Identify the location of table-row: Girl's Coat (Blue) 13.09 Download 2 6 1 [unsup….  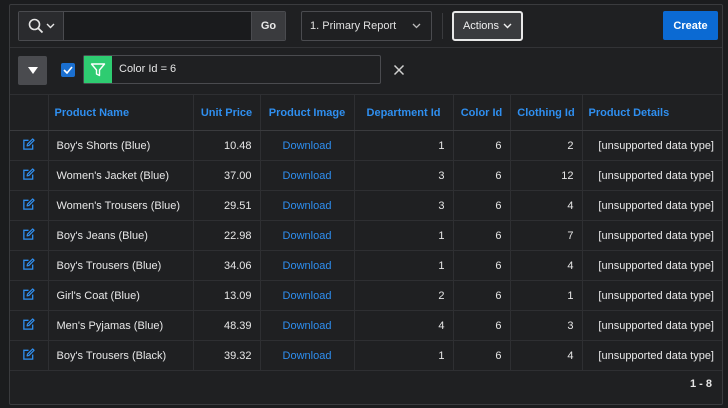
(366, 295).